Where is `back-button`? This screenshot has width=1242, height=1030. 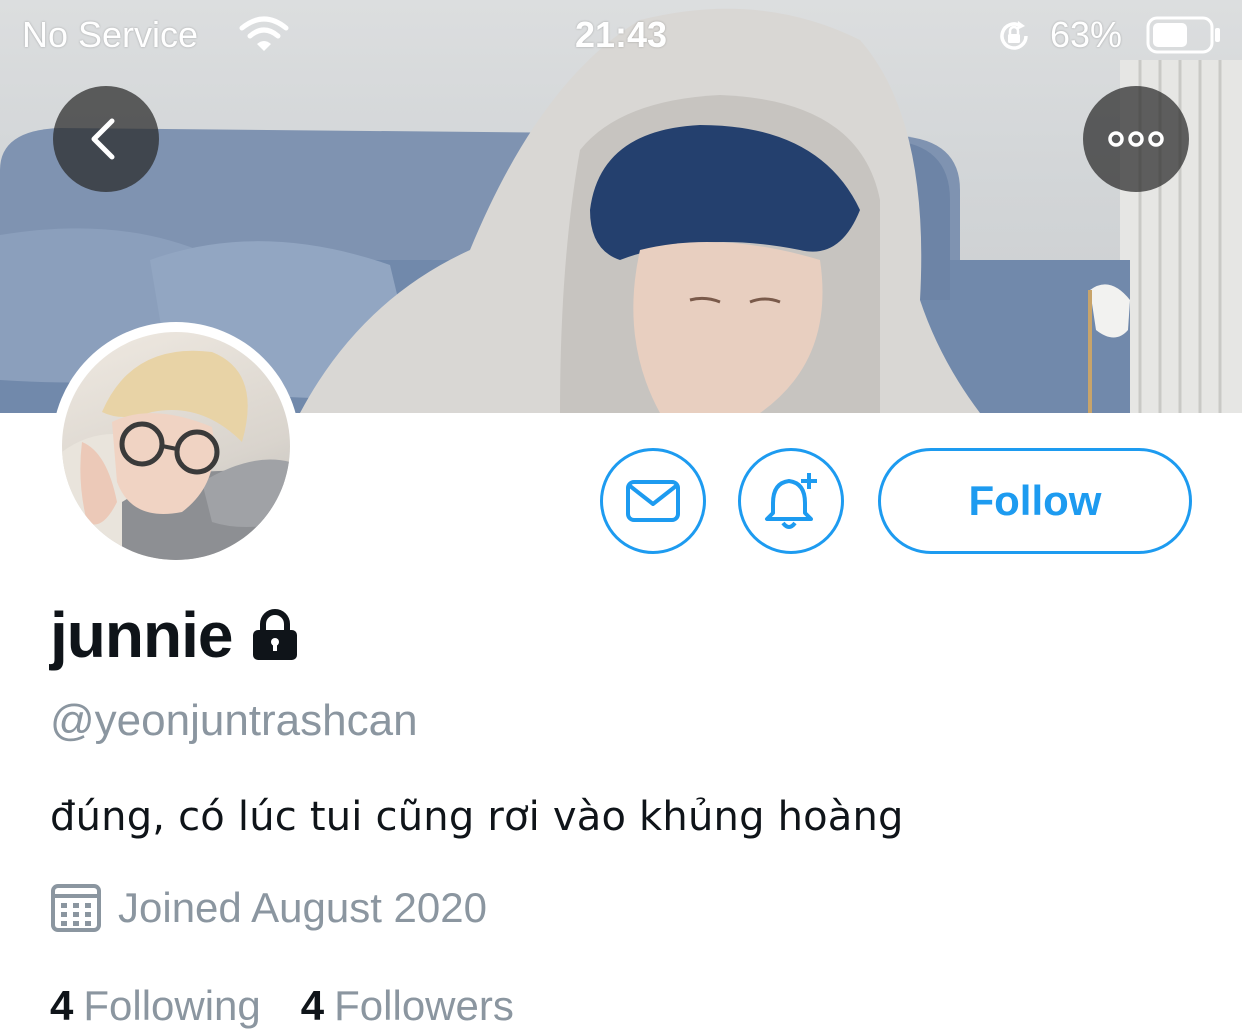
back-button is located at coordinates (106, 139).